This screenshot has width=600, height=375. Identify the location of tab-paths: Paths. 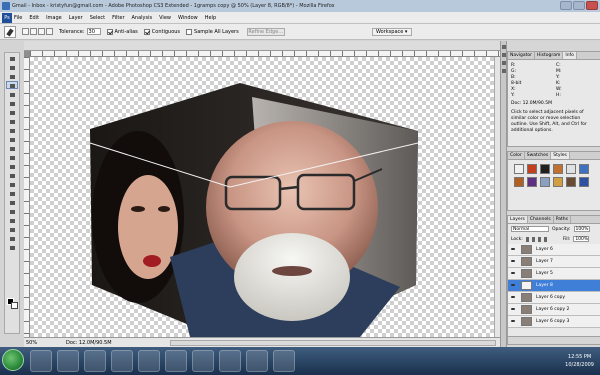
(562, 219).